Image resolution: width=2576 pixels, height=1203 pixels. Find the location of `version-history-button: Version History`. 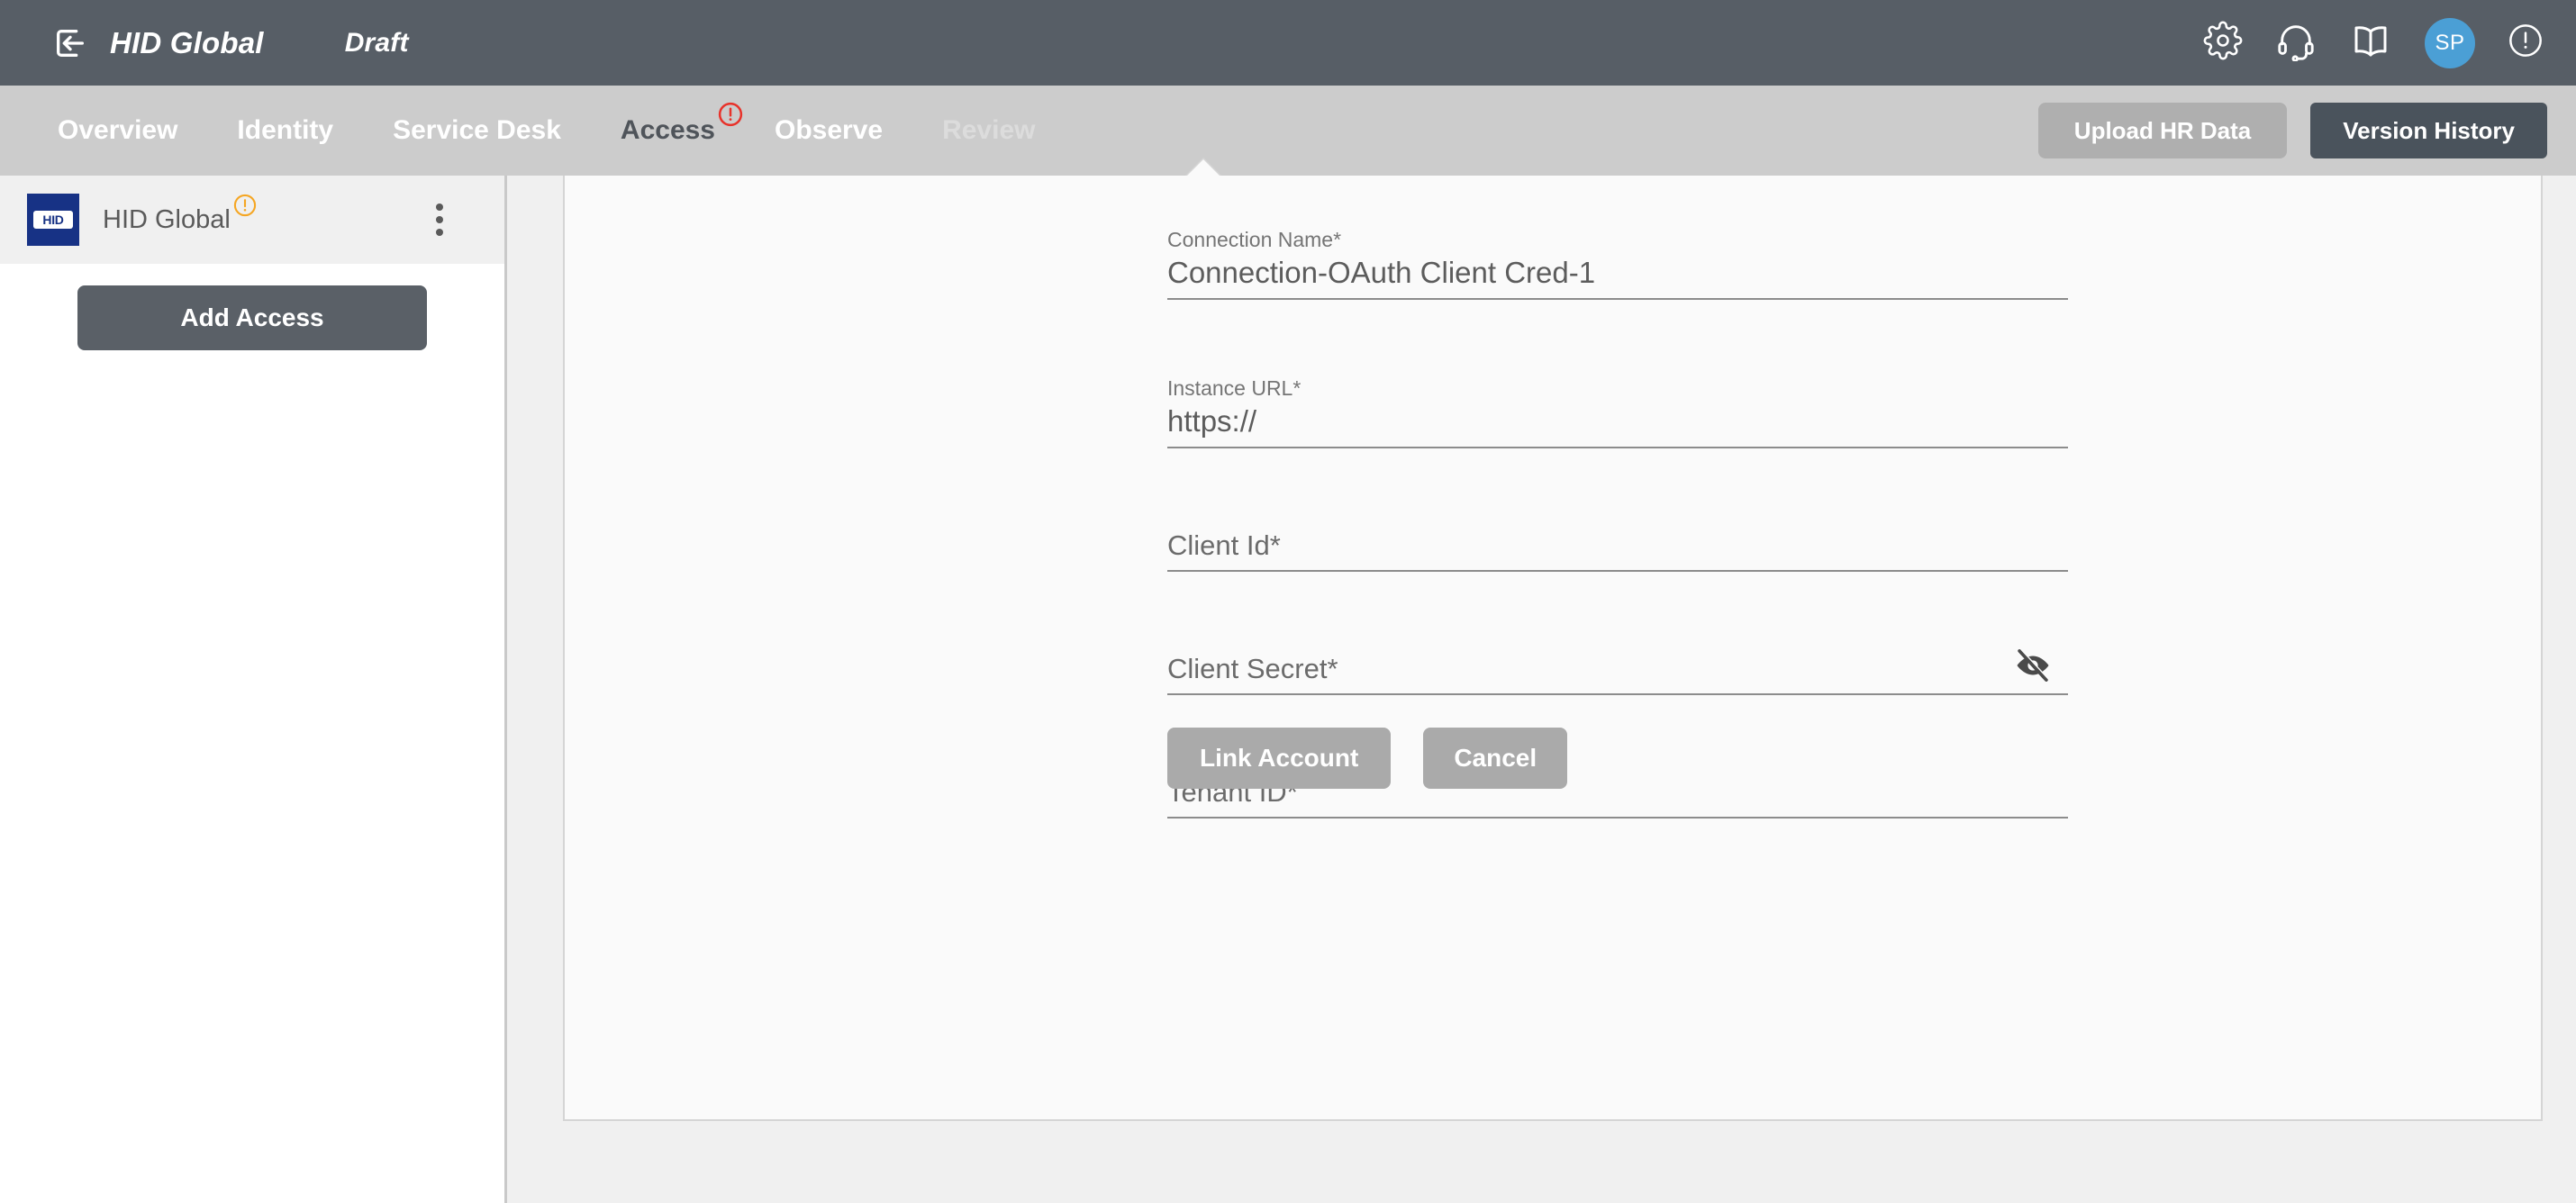

version-history-button: Version History is located at coordinates (2428, 130).